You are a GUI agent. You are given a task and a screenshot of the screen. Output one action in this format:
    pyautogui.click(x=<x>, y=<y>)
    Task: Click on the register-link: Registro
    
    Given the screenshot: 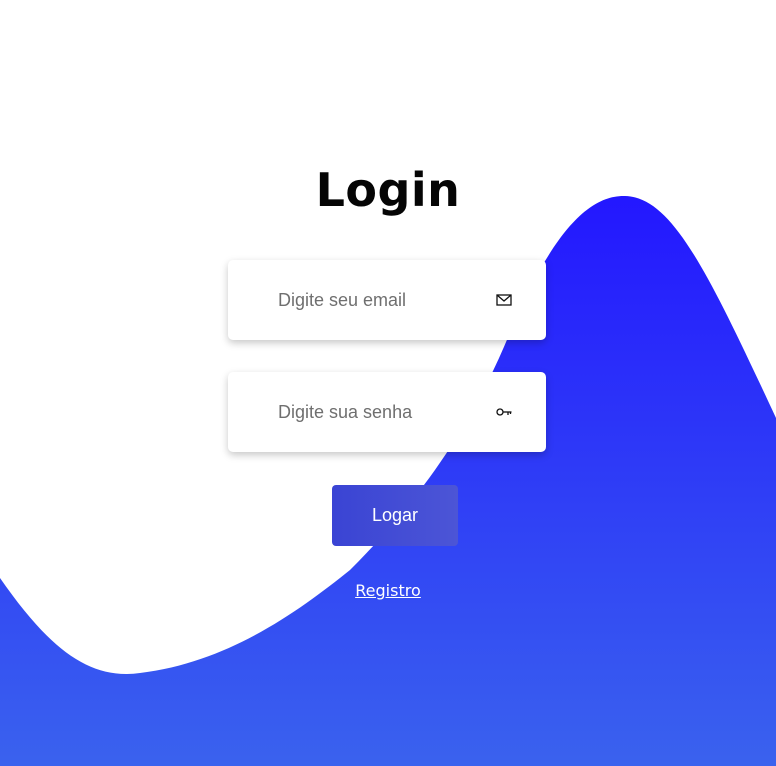 What is the action you would take?
    pyautogui.click(x=387, y=590)
    